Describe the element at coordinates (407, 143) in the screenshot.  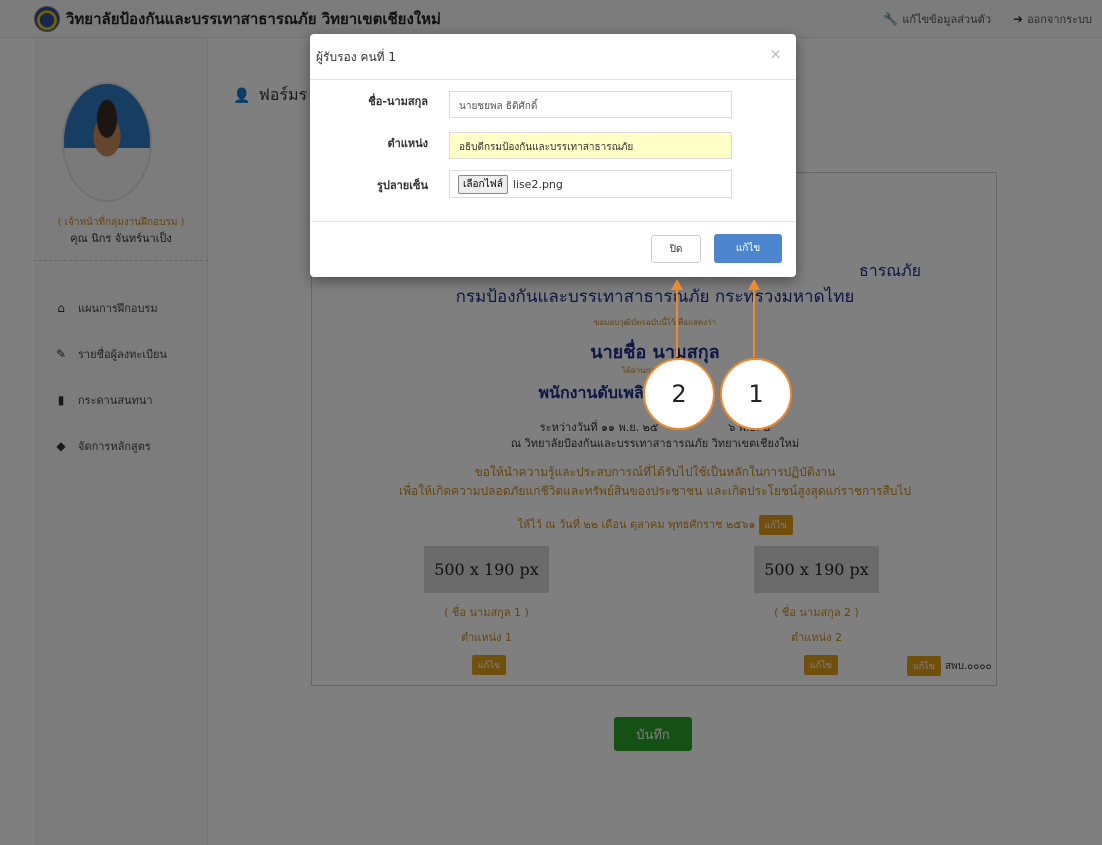
I see `position-field-label: ตำแหน่ง` at that location.